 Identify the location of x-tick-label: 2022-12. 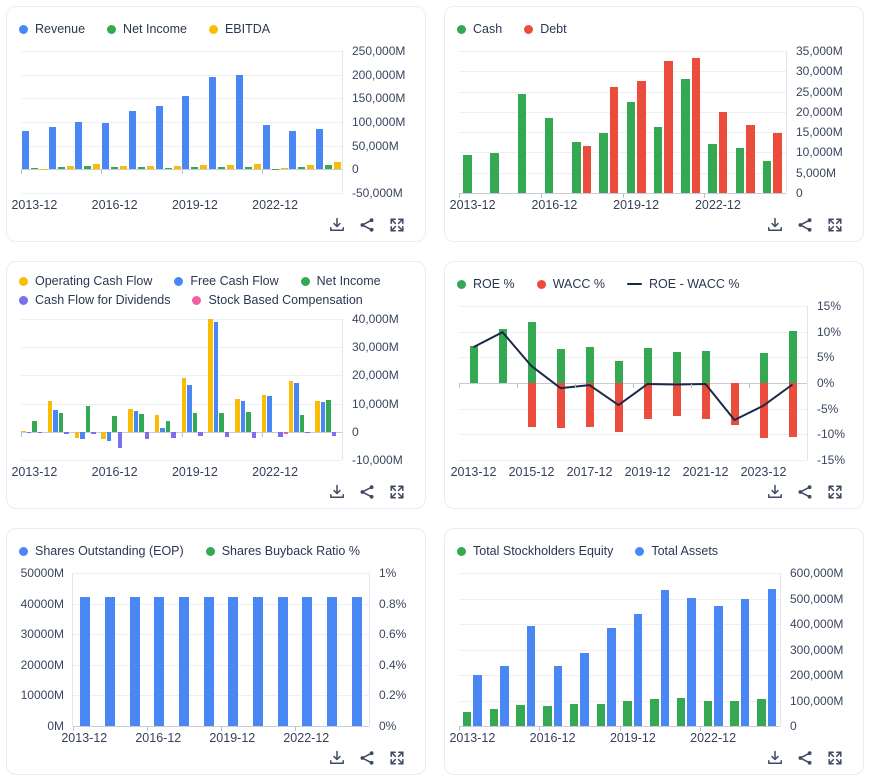
(713, 738).